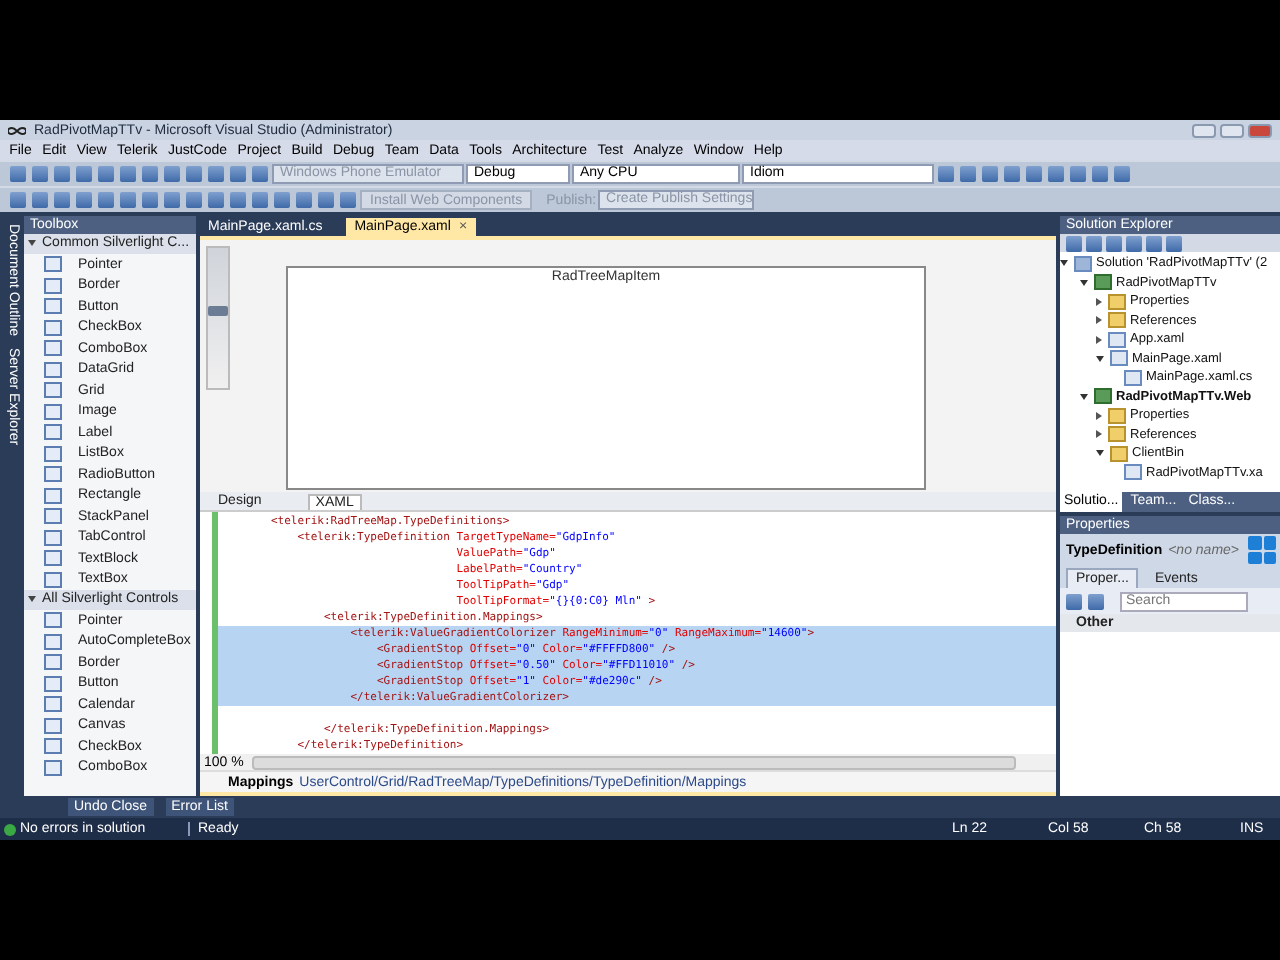 The image size is (1280, 960). Describe the element at coordinates (1262, 550) in the screenshot. I see `blocks-icon` at that location.